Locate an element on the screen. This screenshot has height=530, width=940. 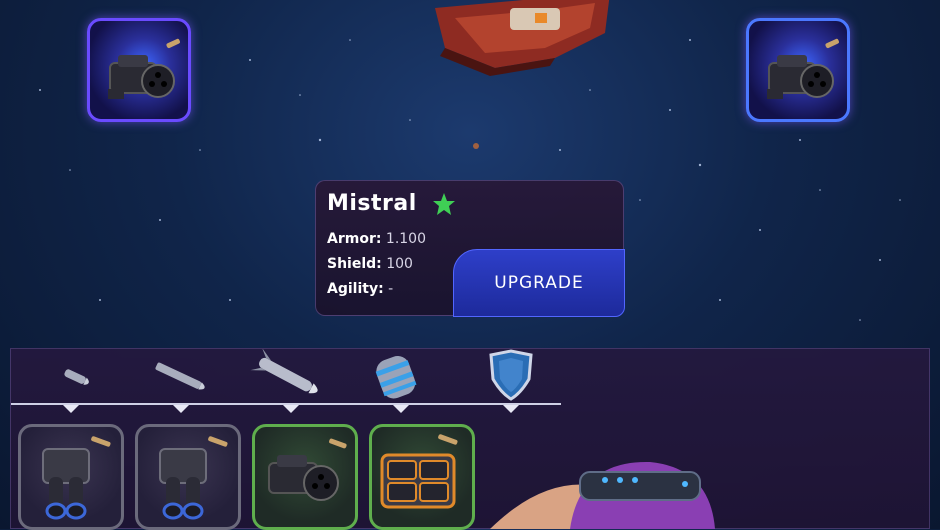
pilot-character is located at coordinates (602, 495).